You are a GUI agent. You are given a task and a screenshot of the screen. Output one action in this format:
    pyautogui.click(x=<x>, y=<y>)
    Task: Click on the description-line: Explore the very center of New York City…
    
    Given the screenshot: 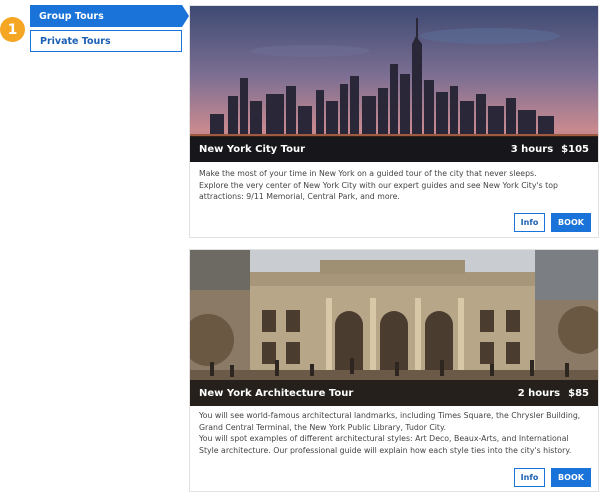 What is the action you would take?
    pyautogui.click(x=378, y=191)
    